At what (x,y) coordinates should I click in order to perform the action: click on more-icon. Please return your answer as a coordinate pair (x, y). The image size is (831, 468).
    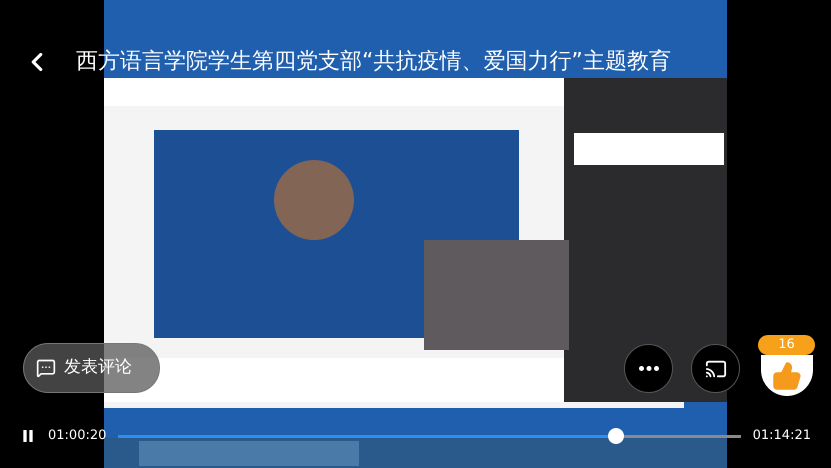
    Looking at the image, I should click on (648, 368).